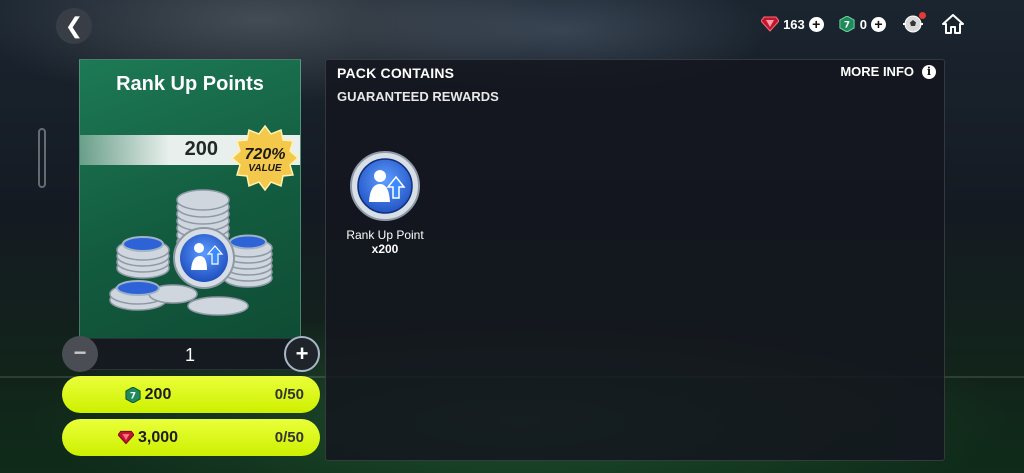 The width and height of the screenshot is (1024, 473). I want to click on add-tokens-button: +, so click(878, 24).